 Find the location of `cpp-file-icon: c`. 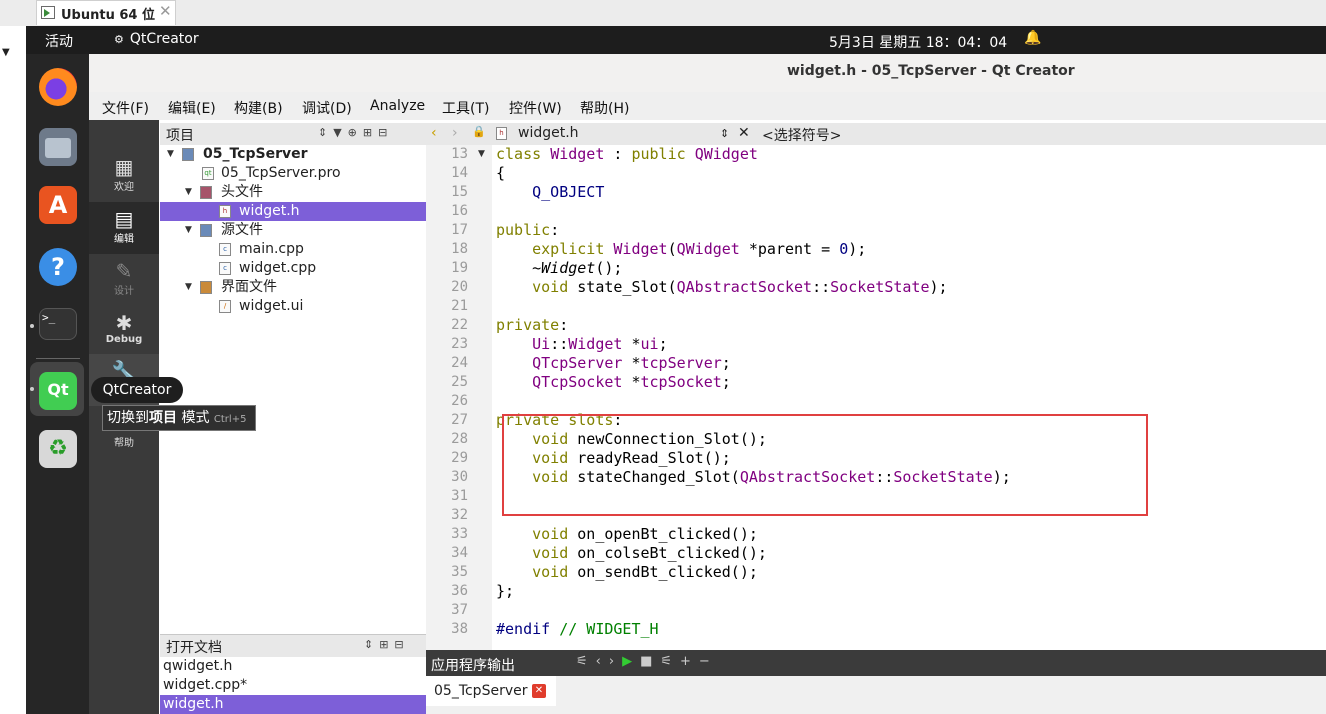

cpp-file-icon: c is located at coordinates (225, 268).